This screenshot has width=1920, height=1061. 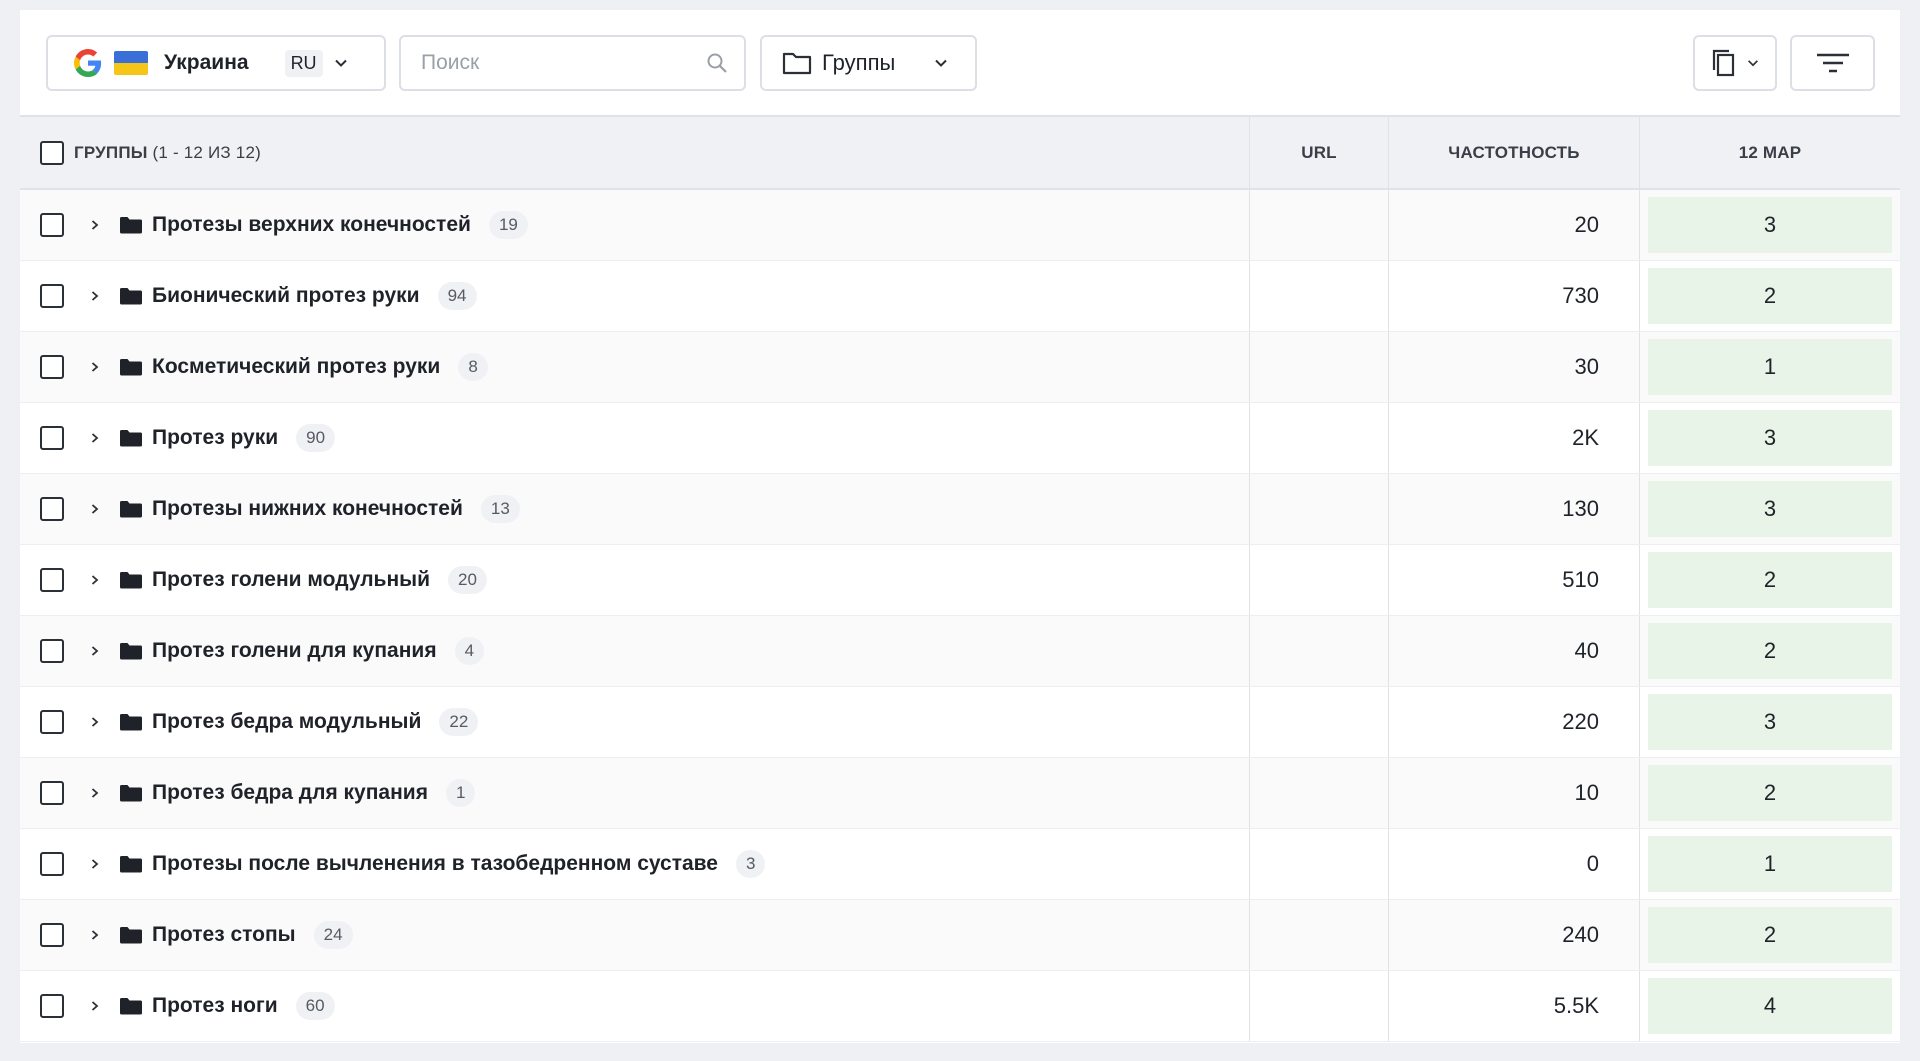 I want to click on table-row: Протез бедра модульный 22 220 3, so click(x=960, y=722).